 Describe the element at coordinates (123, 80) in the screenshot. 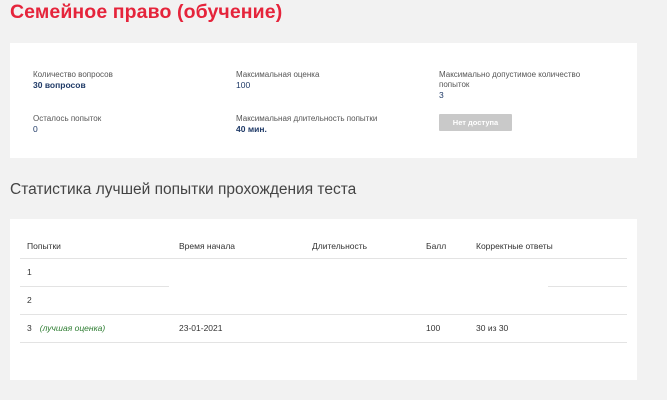

I see `questions-count-item: Количество вопросов 30 вопросов` at that location.